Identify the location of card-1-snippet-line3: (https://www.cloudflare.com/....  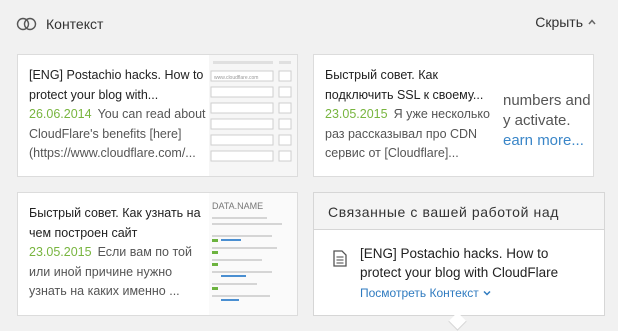
(112, 153).